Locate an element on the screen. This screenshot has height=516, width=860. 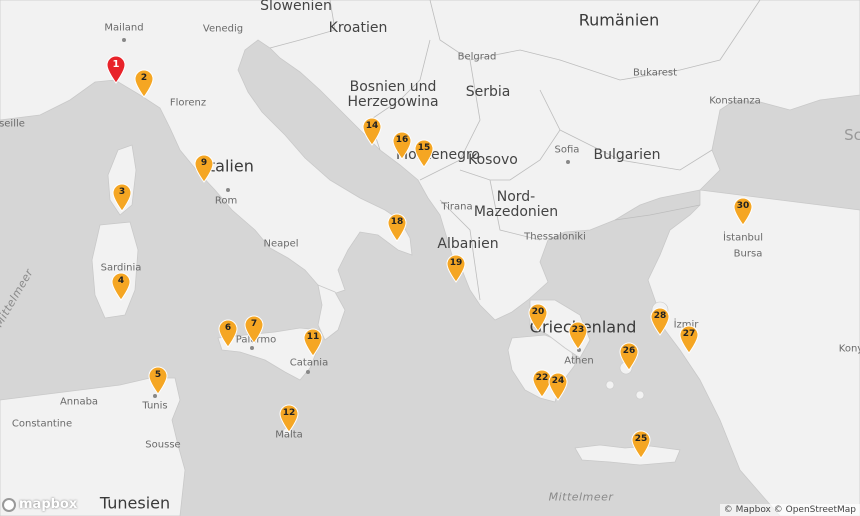
map-marker-24: 24 is located at coordinates (558, 386).